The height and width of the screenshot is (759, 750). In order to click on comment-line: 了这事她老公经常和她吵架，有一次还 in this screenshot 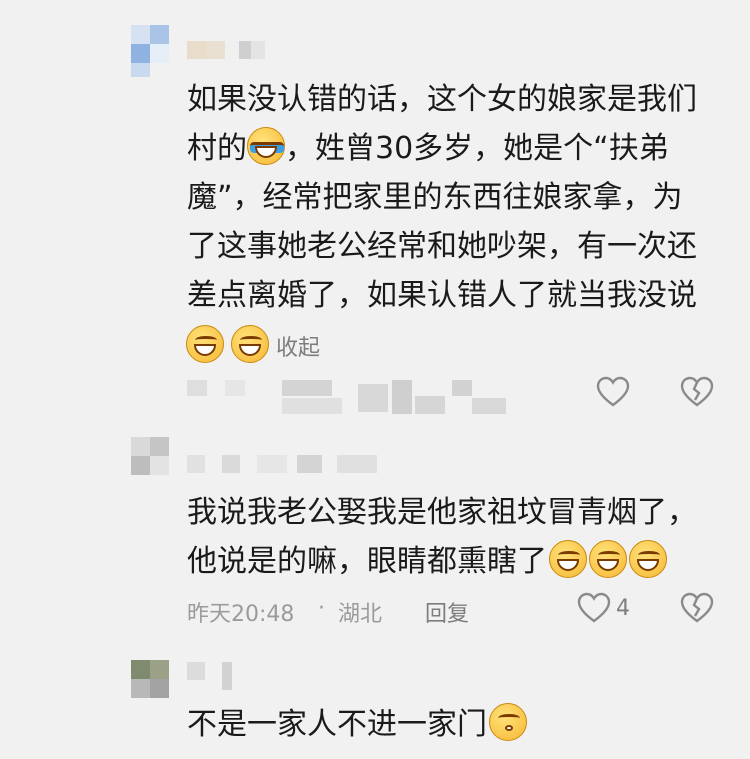, I will do `click(442, 246)`.